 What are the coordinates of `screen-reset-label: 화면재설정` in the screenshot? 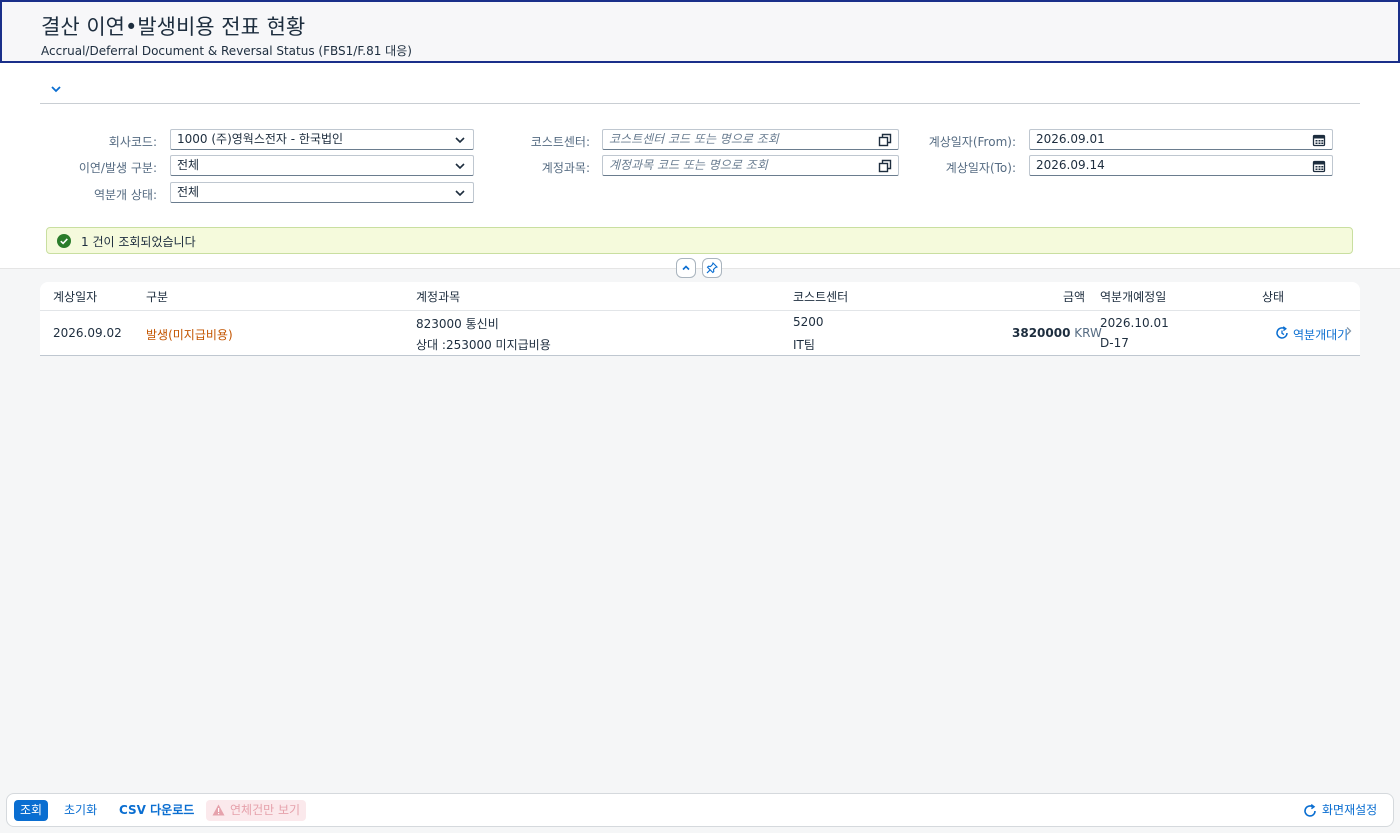 It's located at (1350, 810).